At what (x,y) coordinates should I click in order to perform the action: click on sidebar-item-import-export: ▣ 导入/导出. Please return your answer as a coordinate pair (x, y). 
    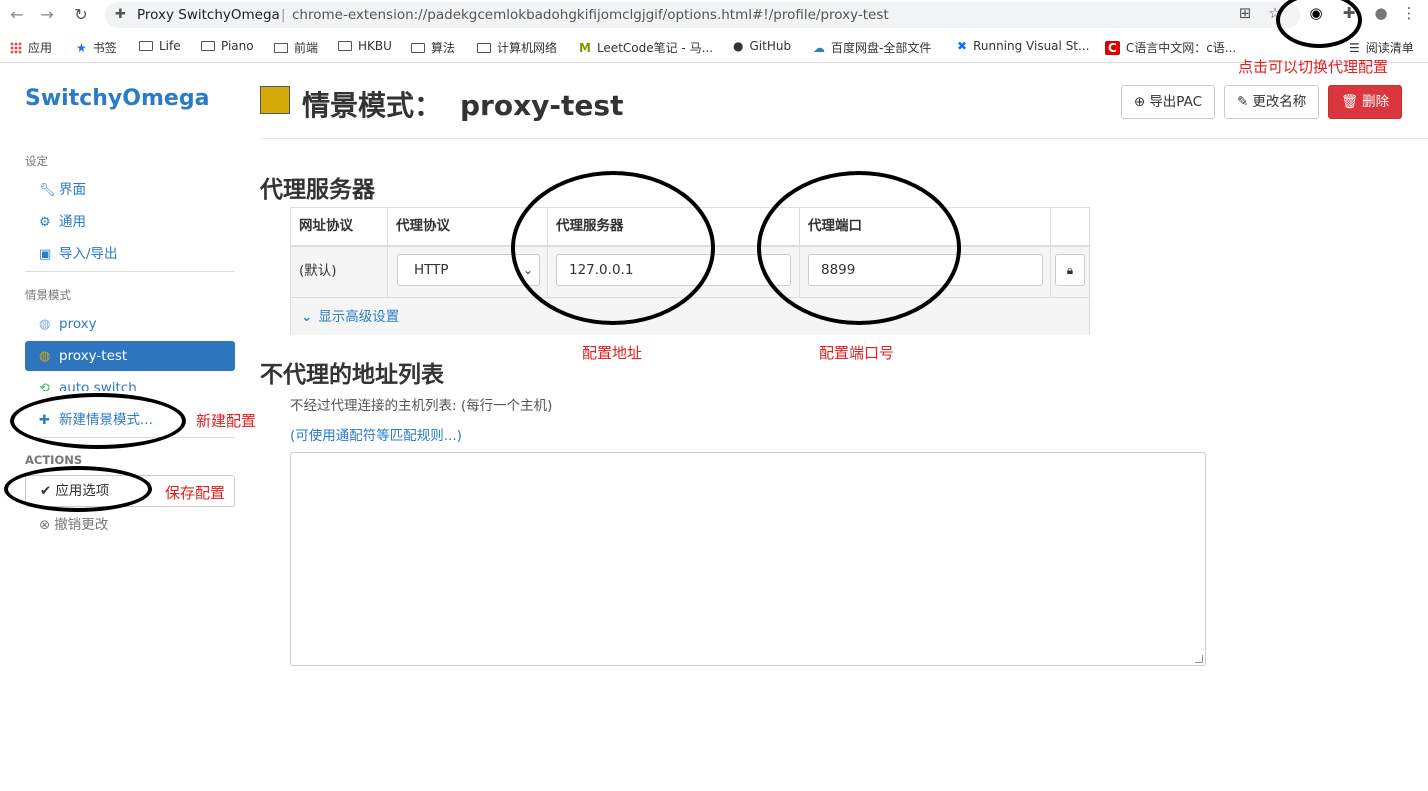
    Looking at the image, I should click on (130, 254).